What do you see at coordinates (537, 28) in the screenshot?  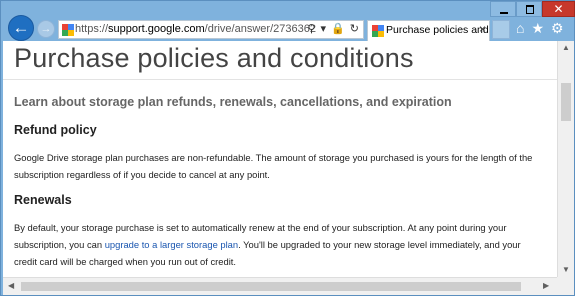 I see `favorites-icon: ★` at bounding box center [537, 28].